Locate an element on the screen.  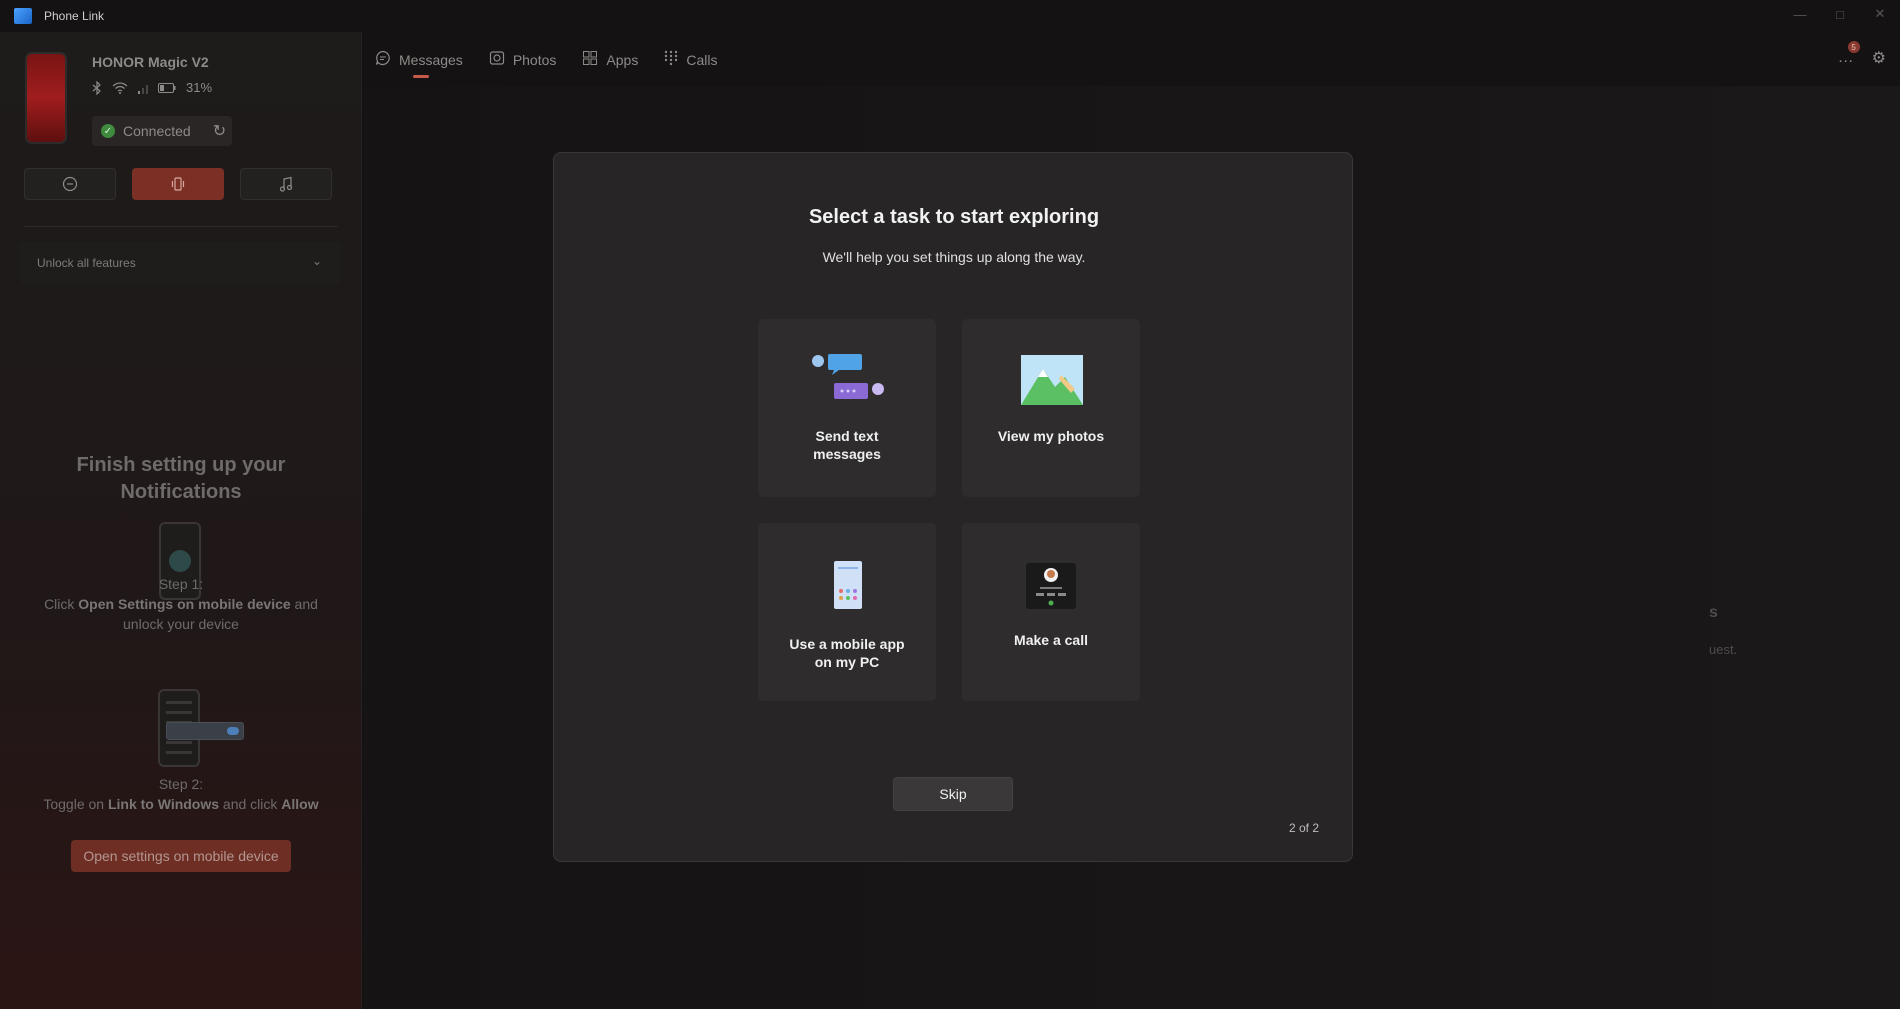
call-illustration-icon is located at coordinates (1051, 586).